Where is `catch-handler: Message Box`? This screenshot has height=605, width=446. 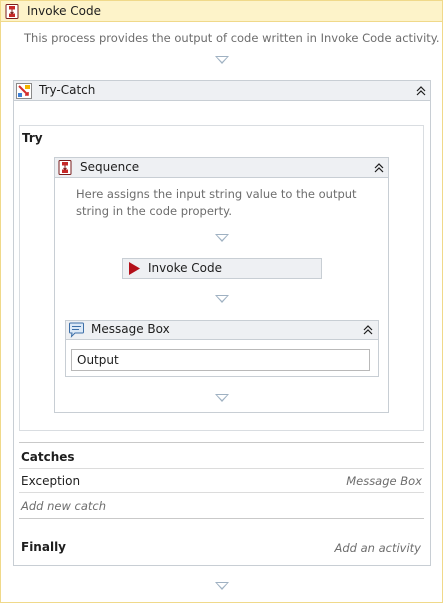 catch-handler: Message Box is located at coordinates (384, 481).